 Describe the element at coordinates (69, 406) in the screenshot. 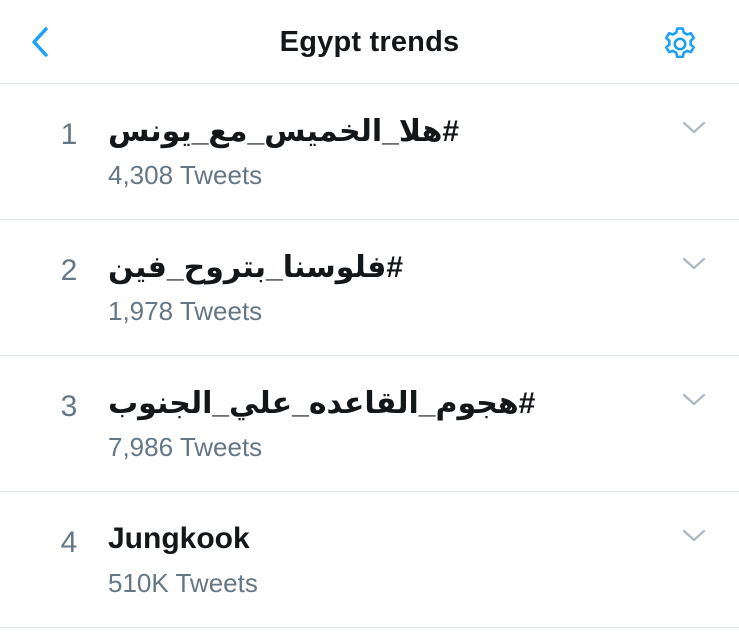

I see `trend-rank: 3` at that location.